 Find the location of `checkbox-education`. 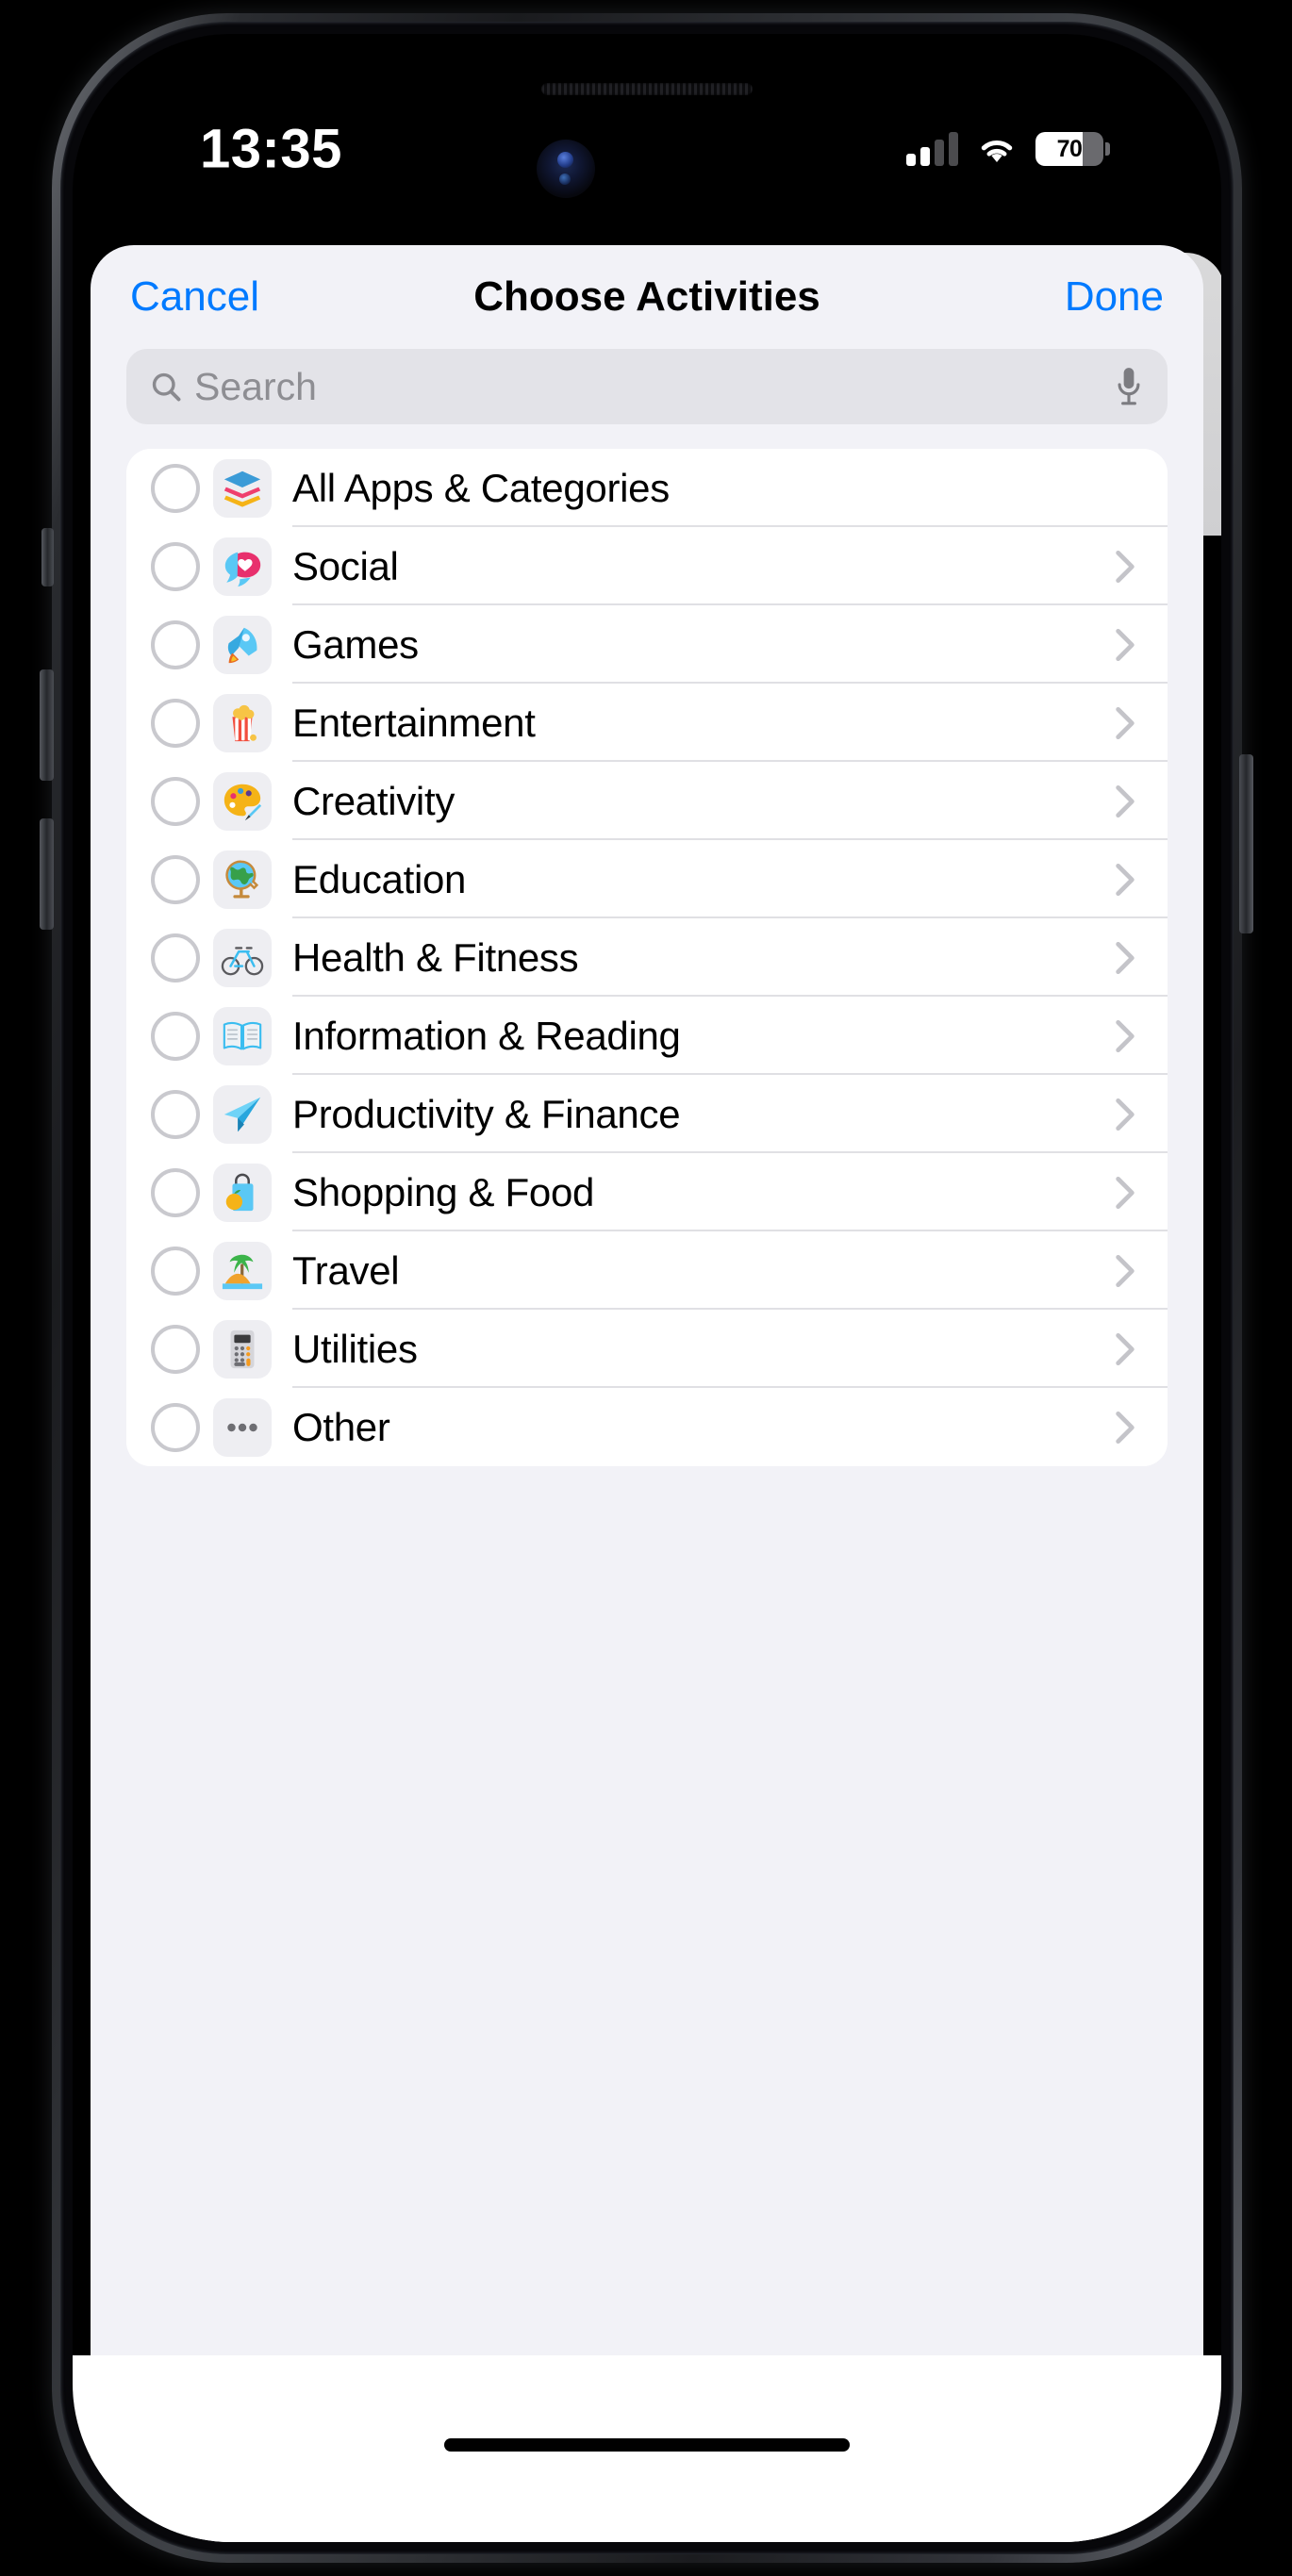

checkbox-education is located at coordinates (175, 879).